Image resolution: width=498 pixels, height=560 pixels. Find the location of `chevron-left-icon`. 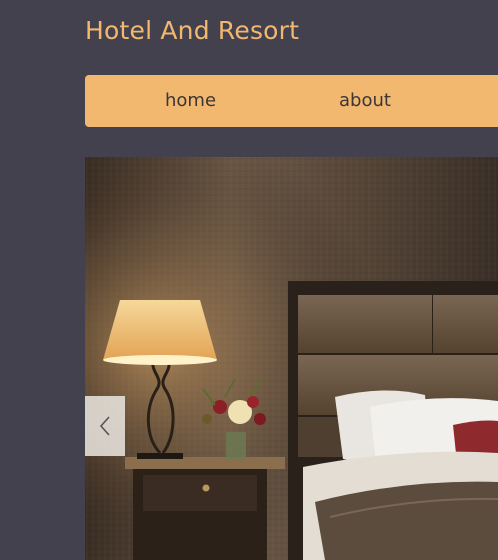

chevron-left-icon is located at coordinates (104, 426).